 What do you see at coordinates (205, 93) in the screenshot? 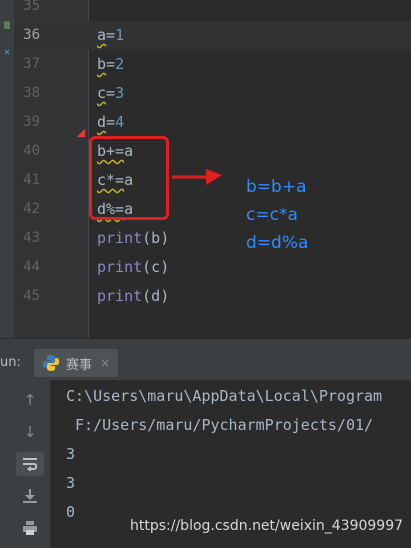
I see `code-line: 38 c=3` at bounding box center [205, 93].